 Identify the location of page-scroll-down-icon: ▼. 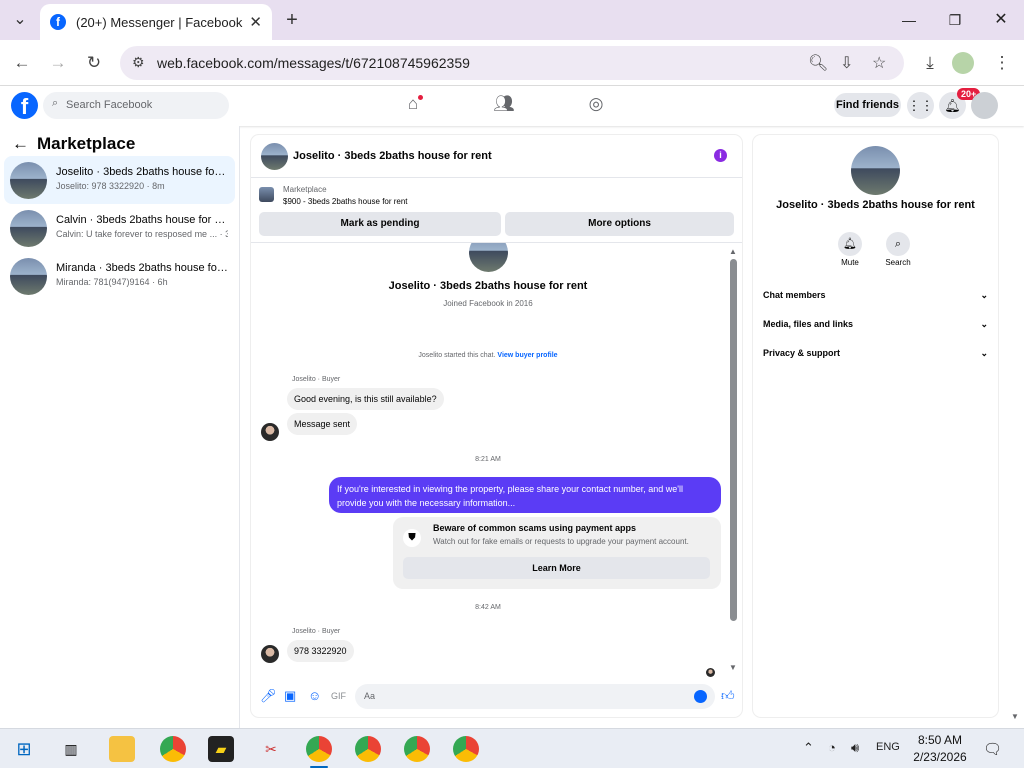
(1015, 716).